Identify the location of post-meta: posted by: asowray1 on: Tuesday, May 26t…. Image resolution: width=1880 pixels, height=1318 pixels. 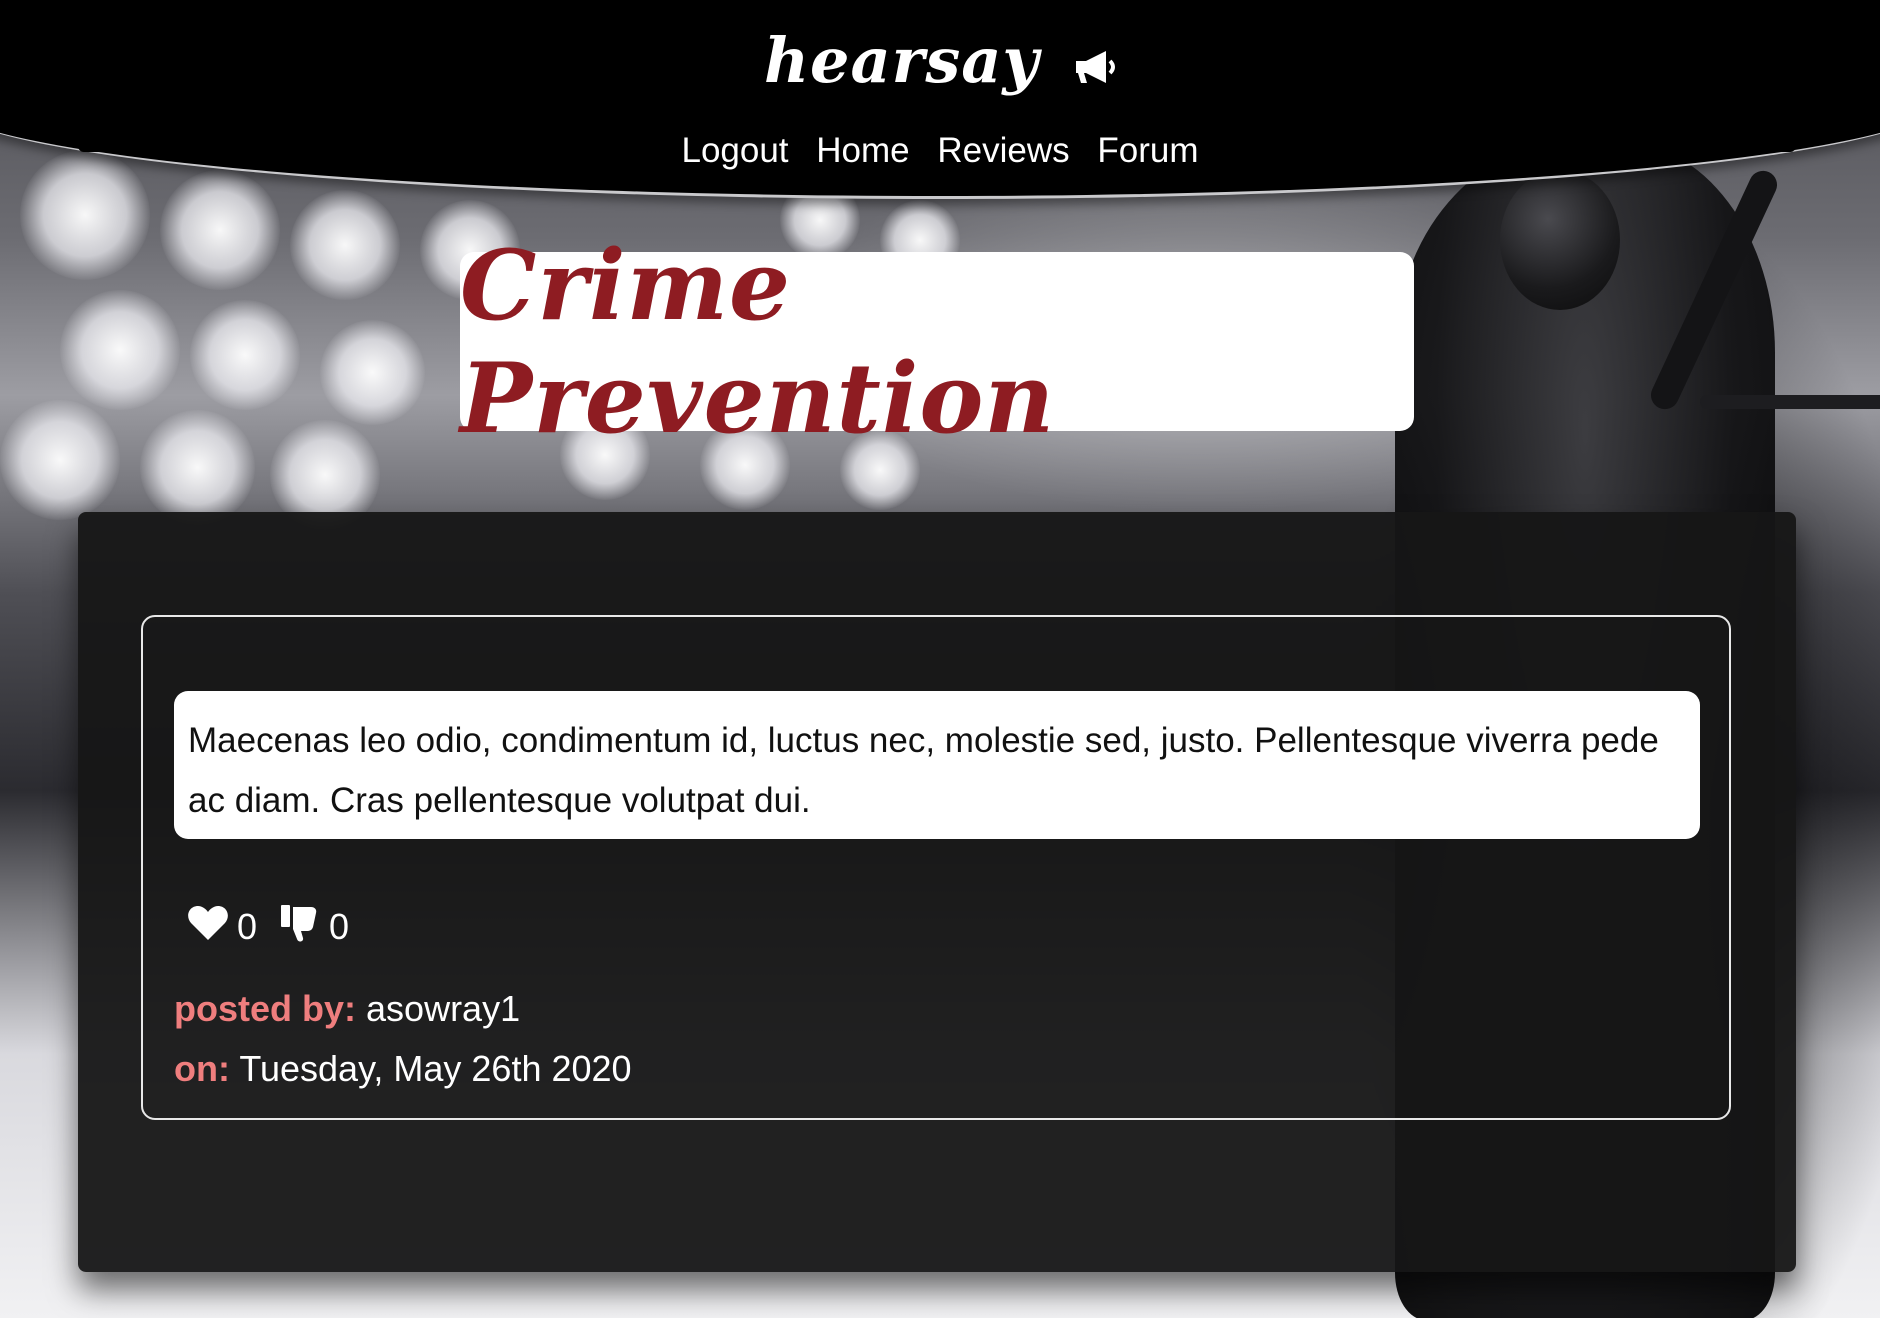
(403, 1039).